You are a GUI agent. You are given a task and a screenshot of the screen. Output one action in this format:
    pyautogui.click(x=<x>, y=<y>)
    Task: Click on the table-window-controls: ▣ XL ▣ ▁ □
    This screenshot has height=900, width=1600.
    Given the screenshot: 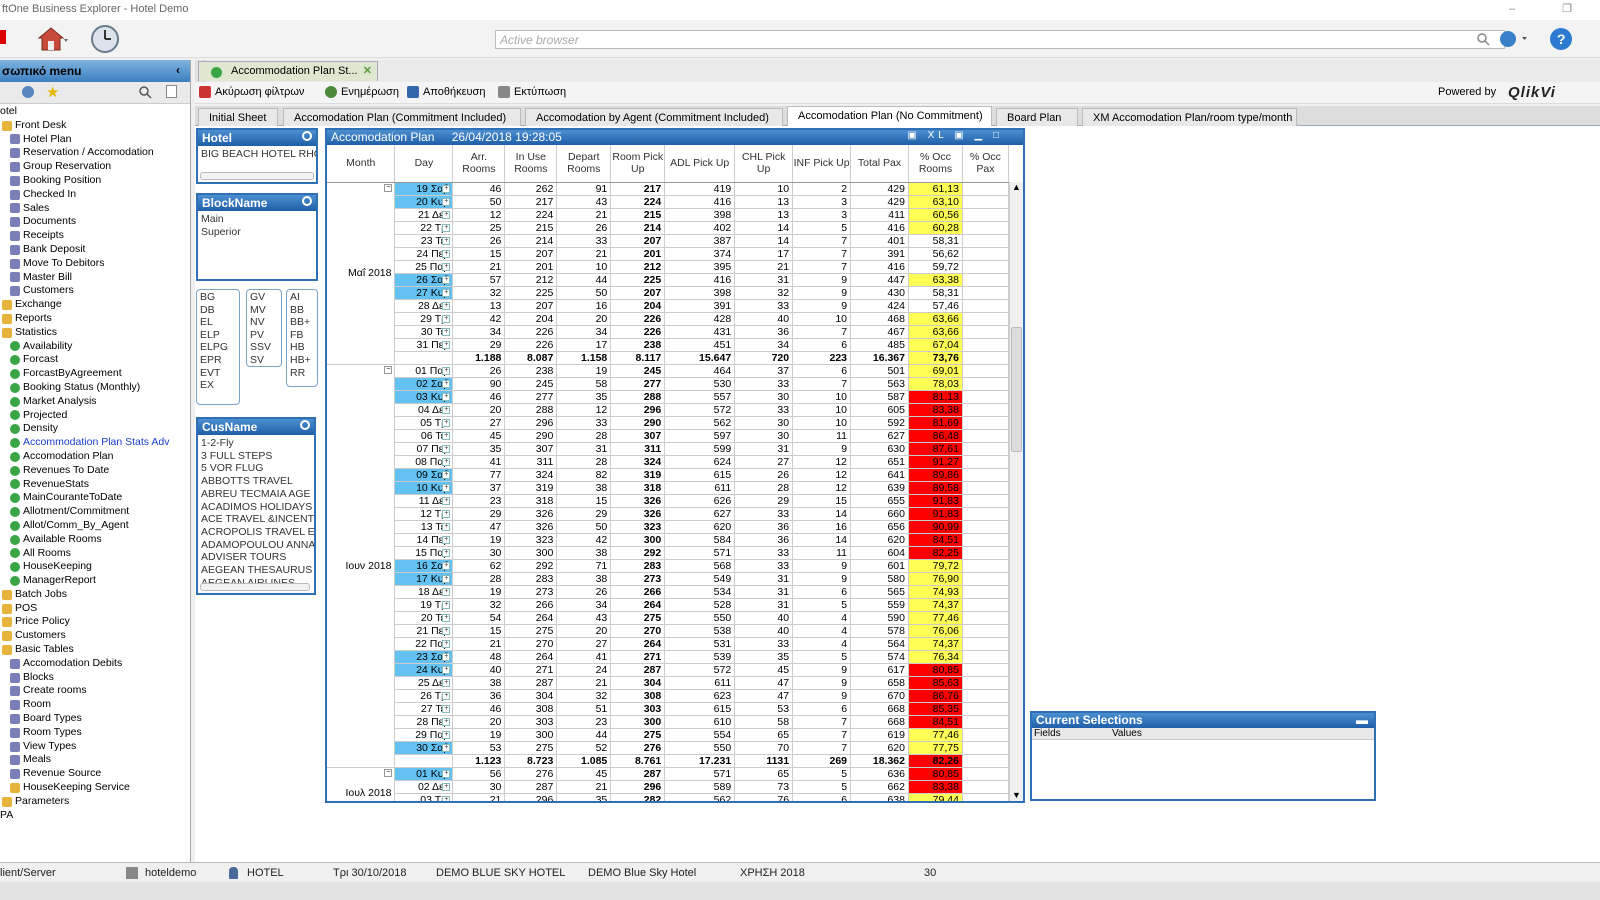 What is the action you would take?
    pyautogui.click(x=955, y=135)
    